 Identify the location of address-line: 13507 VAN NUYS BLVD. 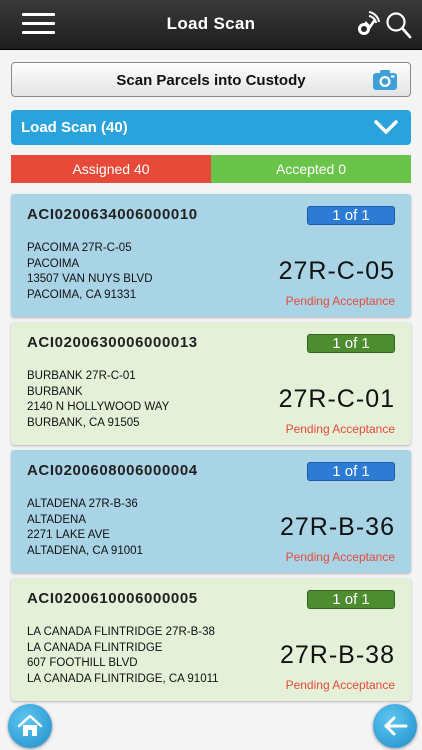
(90, 279).